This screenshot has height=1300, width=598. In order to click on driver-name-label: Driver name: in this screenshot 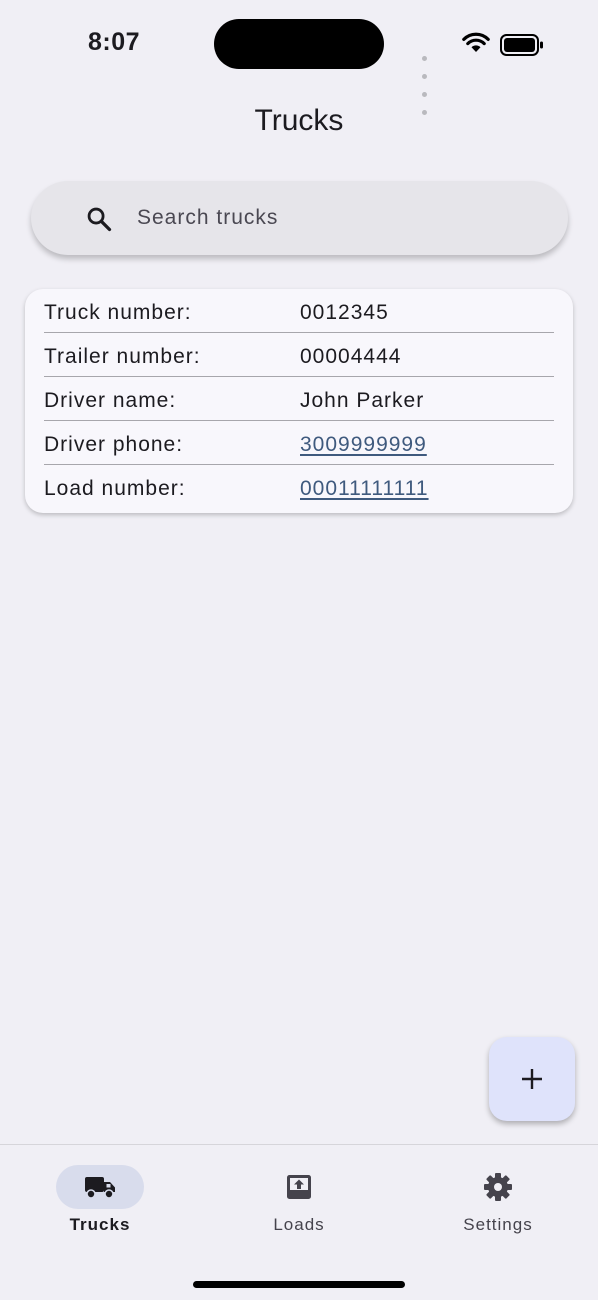, I will do `click(110, 400)`.